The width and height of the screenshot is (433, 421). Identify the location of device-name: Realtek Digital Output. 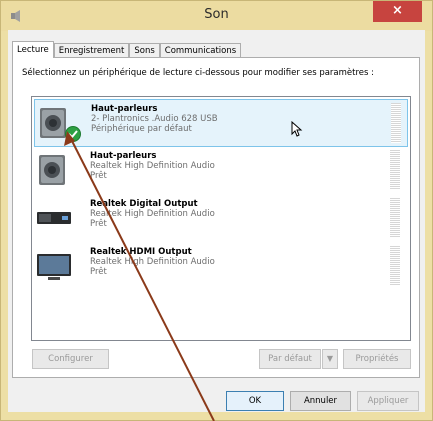
(144, 204).